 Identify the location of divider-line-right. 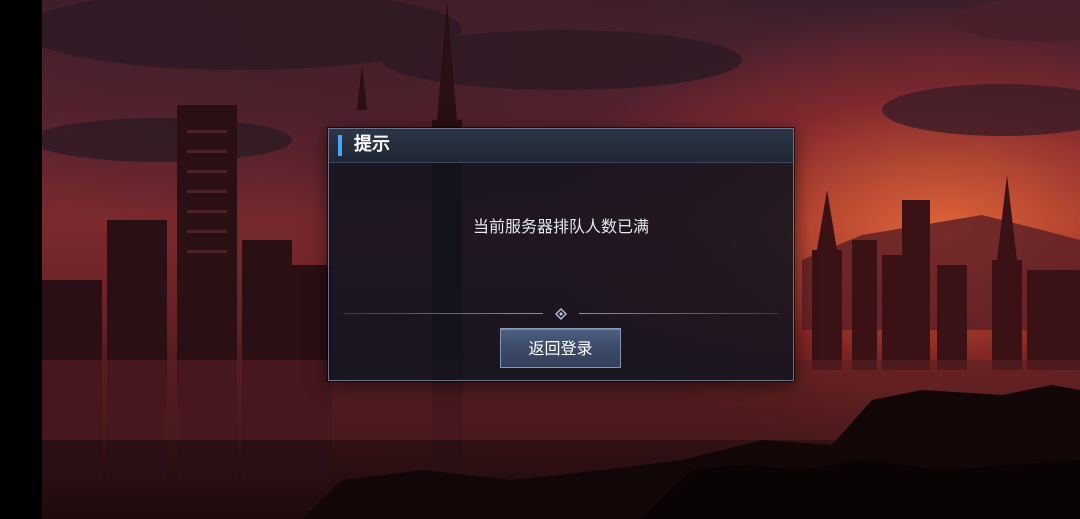
(679, 313).